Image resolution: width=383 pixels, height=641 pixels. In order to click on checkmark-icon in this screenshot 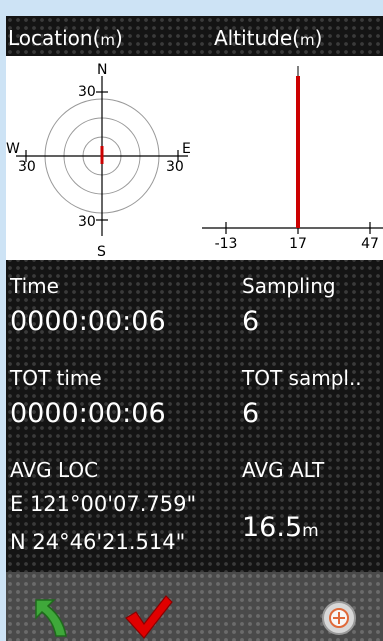, I will do `click(149, 617)`.